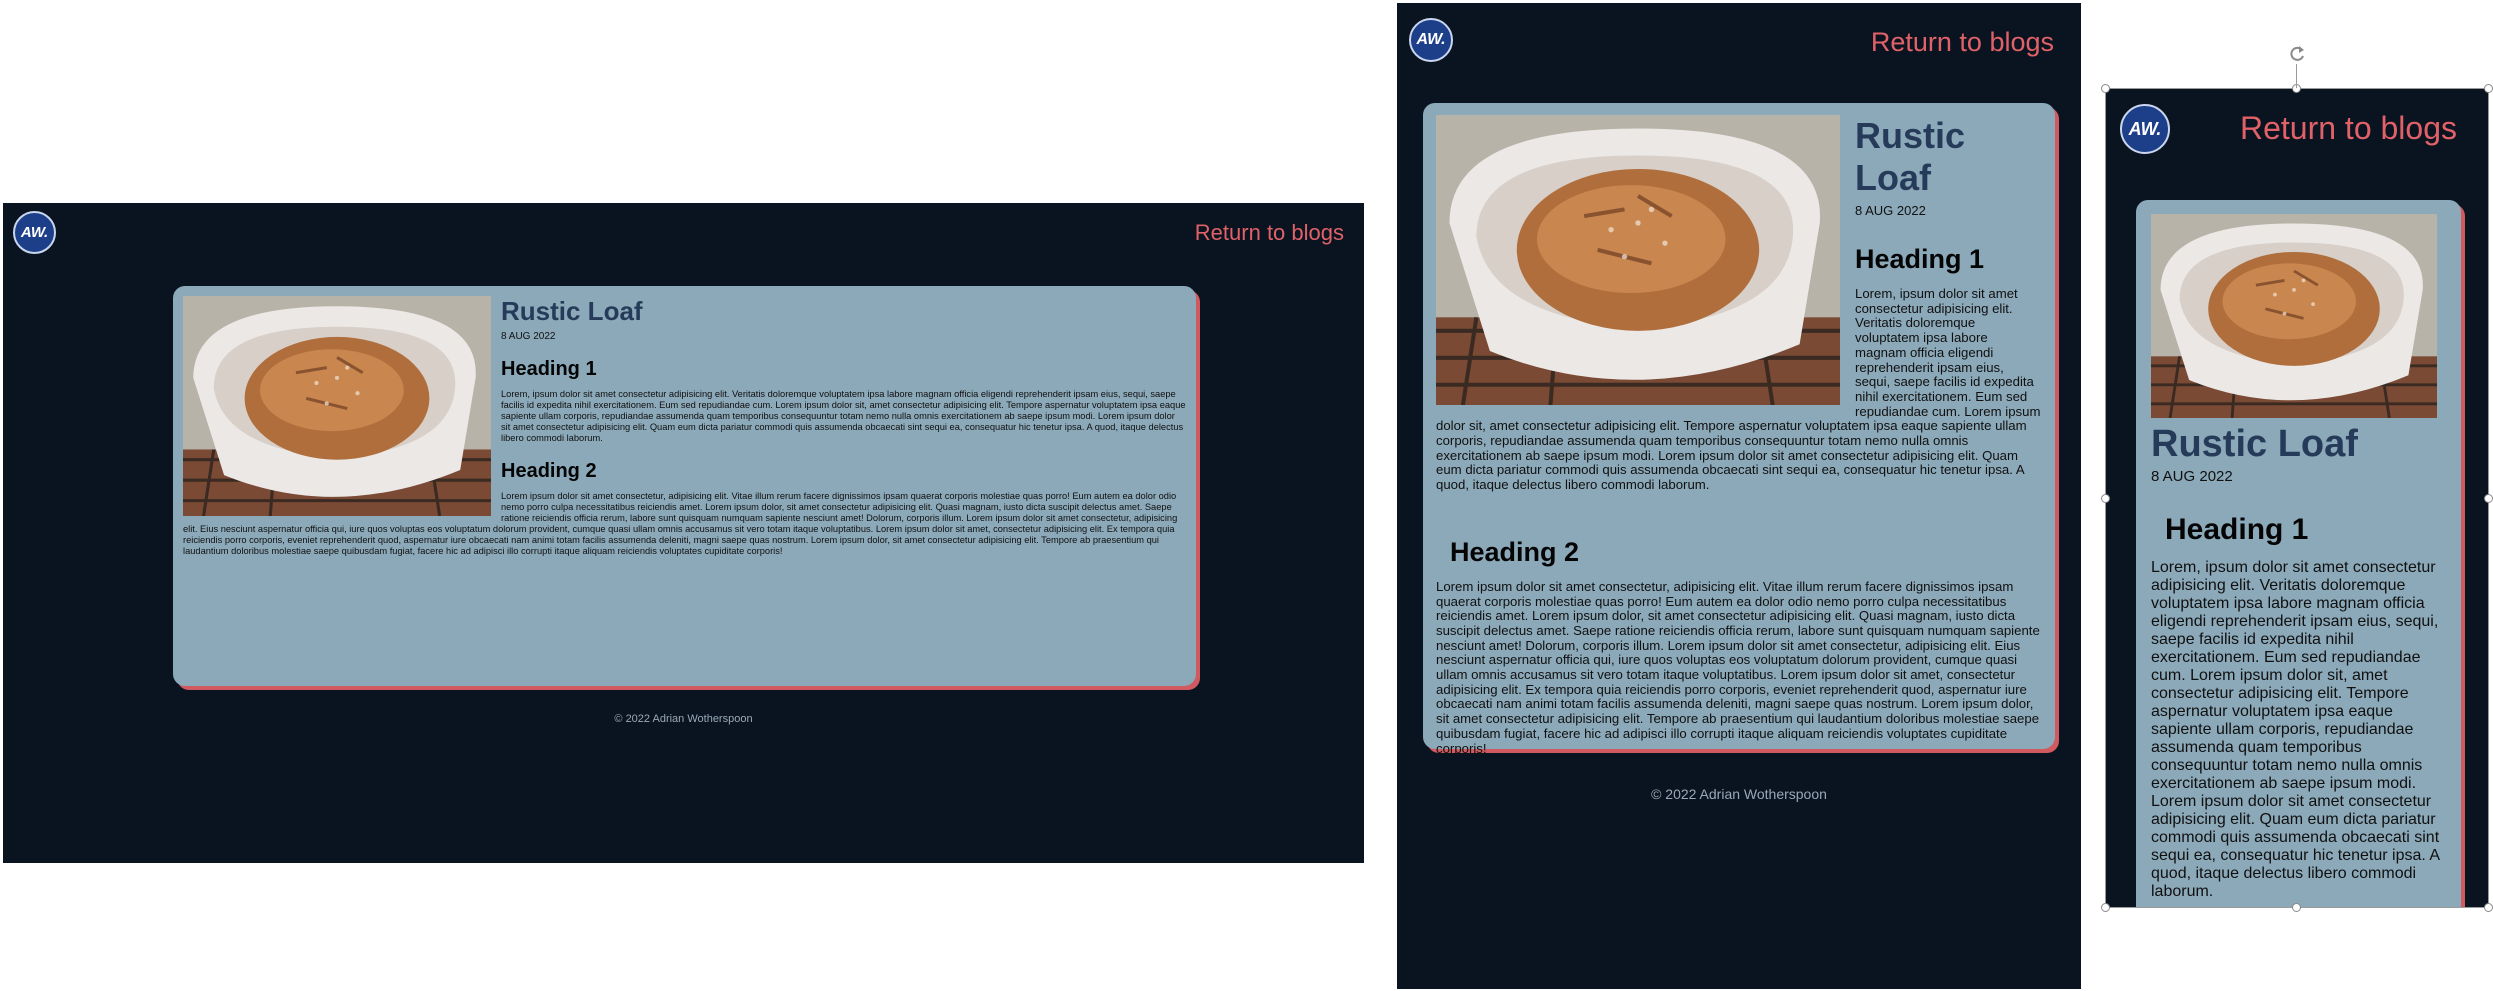 Image resolution: width=2493 pixels, height=991 pixels. Describe the element at coordinates (2105, 88) in the screenshot. I see `resize-handle-tl` at that location.